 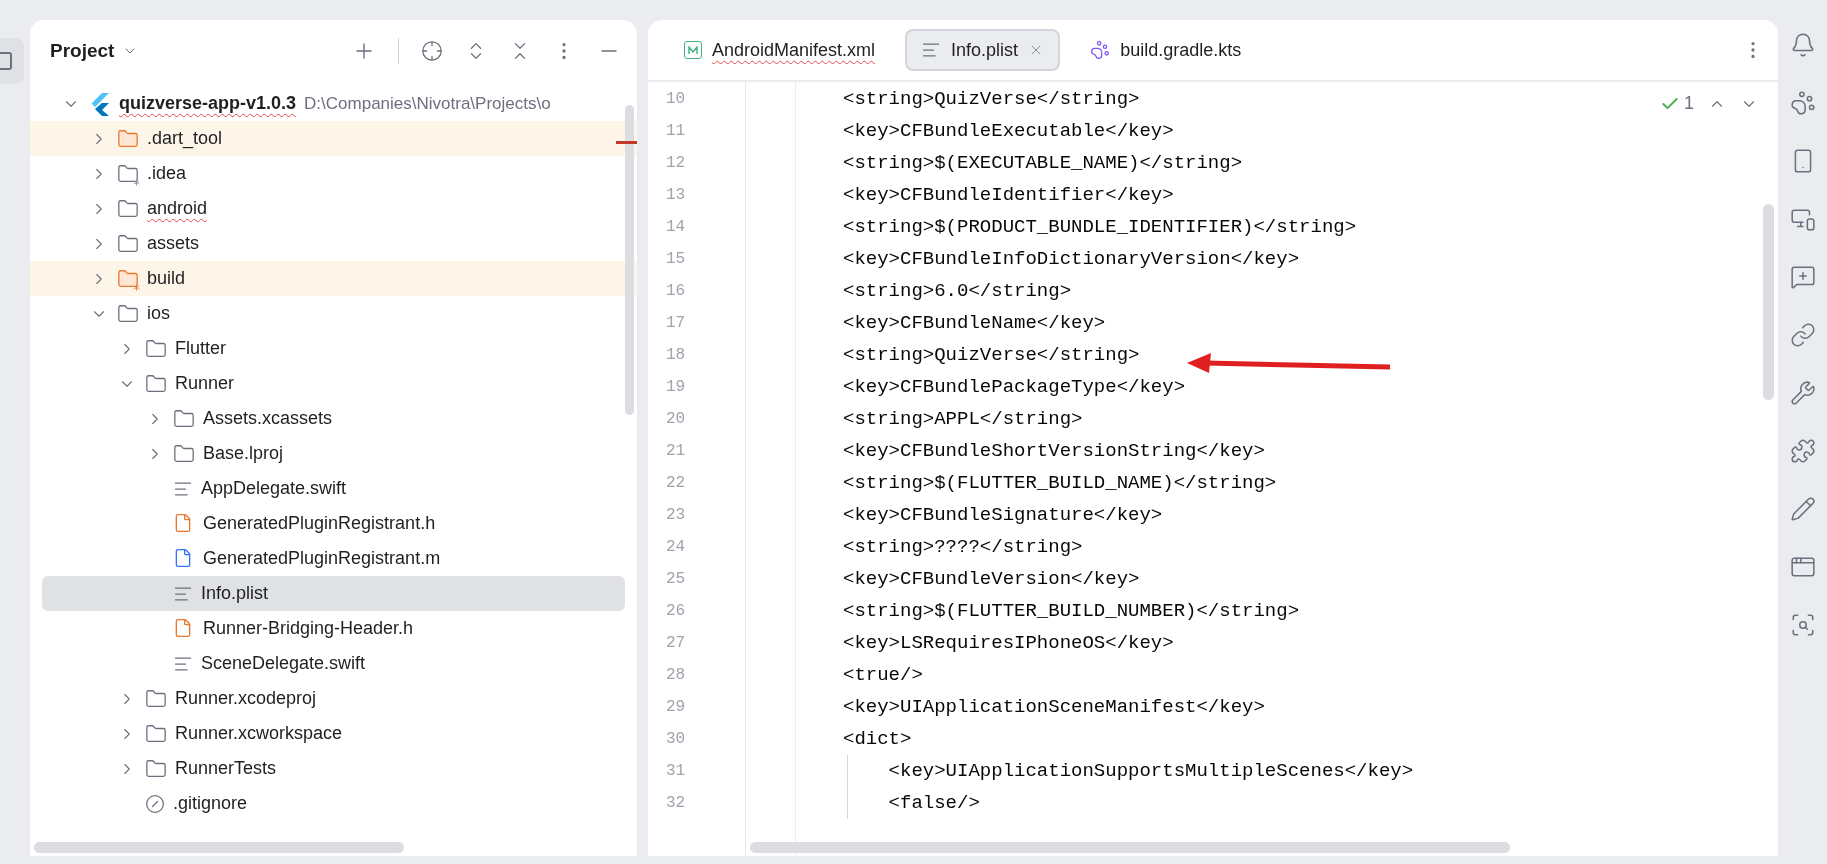 What do you see at coordinates (177, 208) in the screenshot?
I see `tree-item-label: android` at bounding box center [177, 208].